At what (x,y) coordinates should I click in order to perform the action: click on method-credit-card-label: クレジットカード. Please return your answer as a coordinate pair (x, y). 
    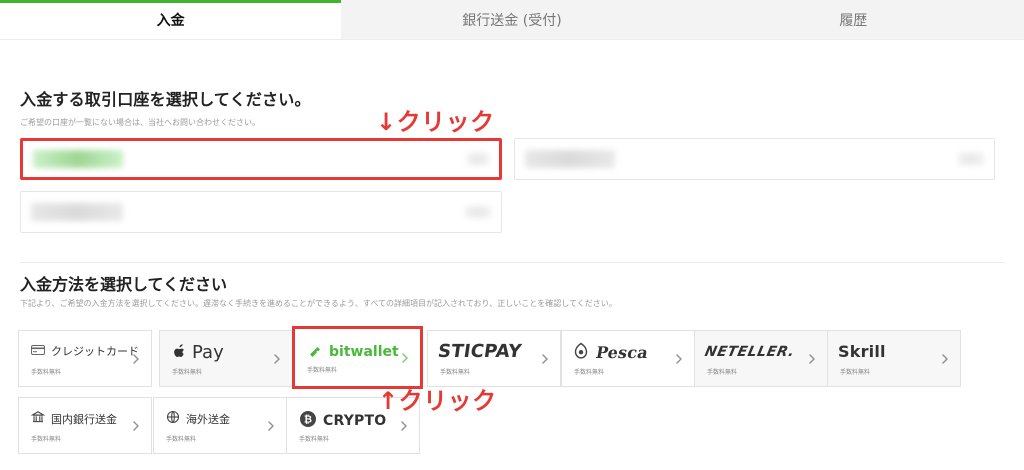
    Looking at the image, I should click on (95, 351).